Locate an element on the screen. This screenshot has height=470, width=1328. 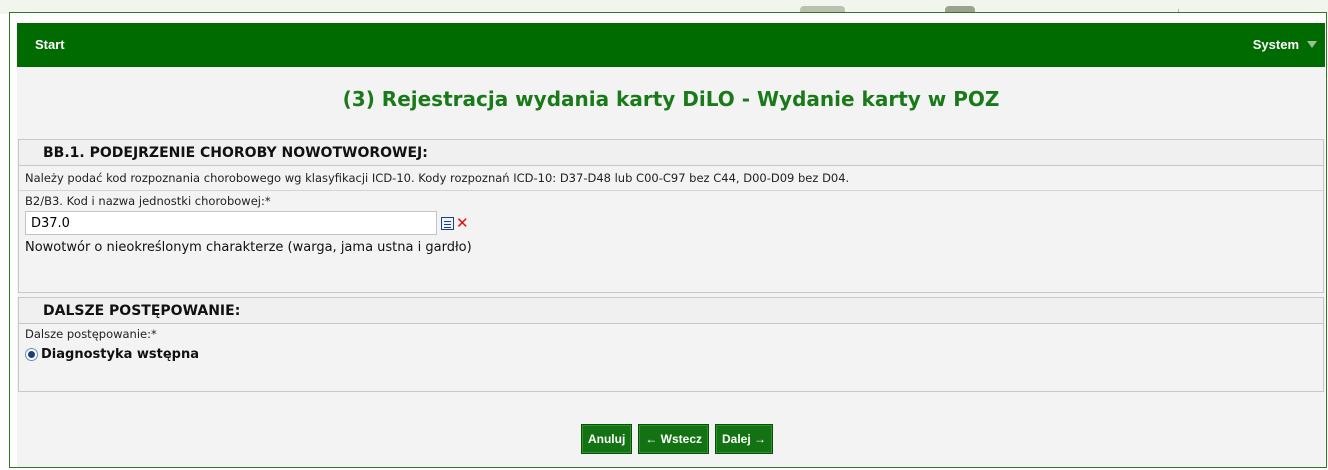
radio-option-initial-diagnostics: Diagnostyka wstępna is located at coordinates (671, 354).